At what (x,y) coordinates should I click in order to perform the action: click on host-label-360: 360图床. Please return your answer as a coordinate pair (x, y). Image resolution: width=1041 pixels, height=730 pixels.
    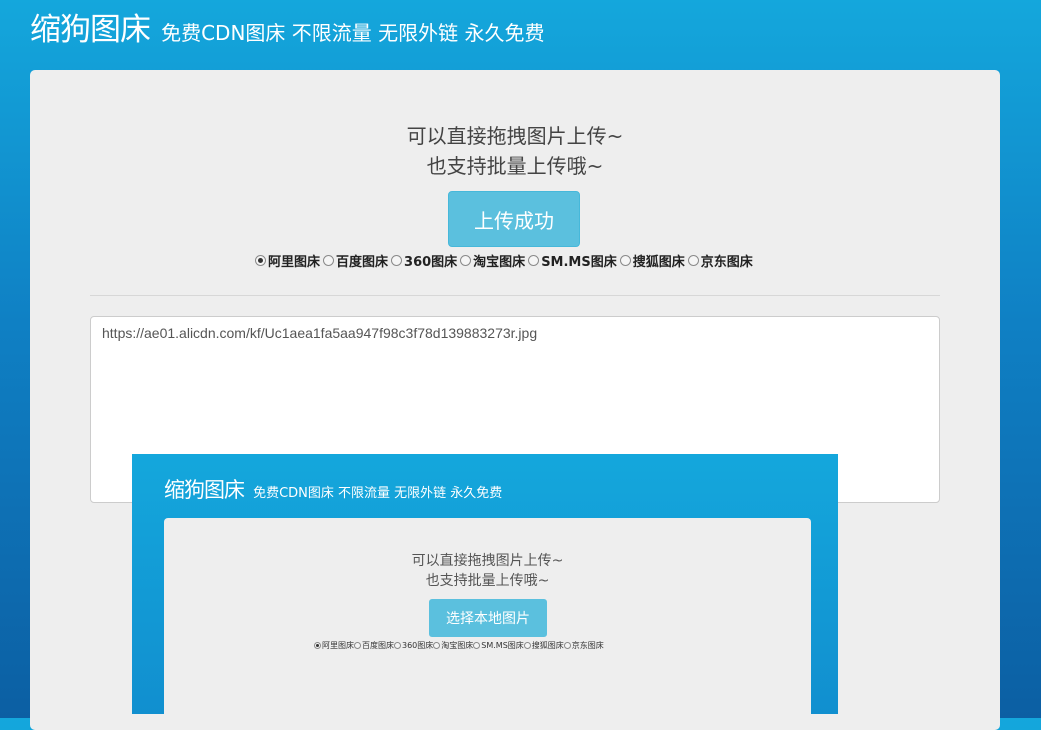
    Looking at the image, I should click on (431, 262).